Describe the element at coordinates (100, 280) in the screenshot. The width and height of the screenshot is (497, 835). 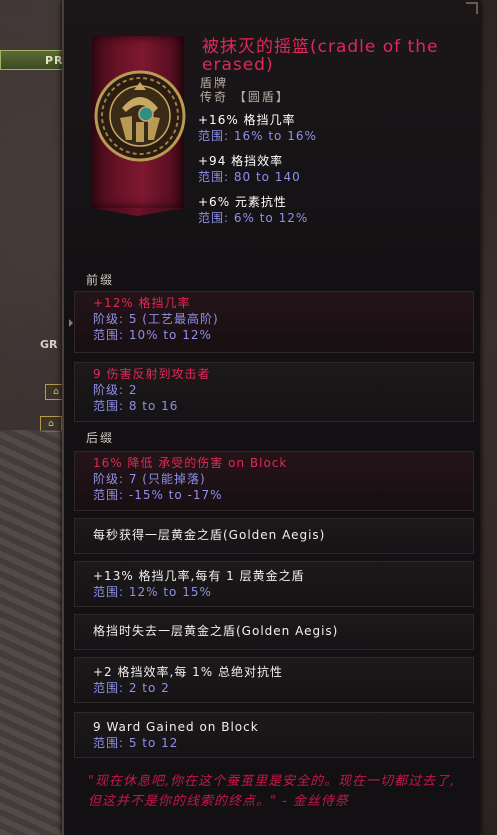
I see `prefix-heading: 前缀` at that location.